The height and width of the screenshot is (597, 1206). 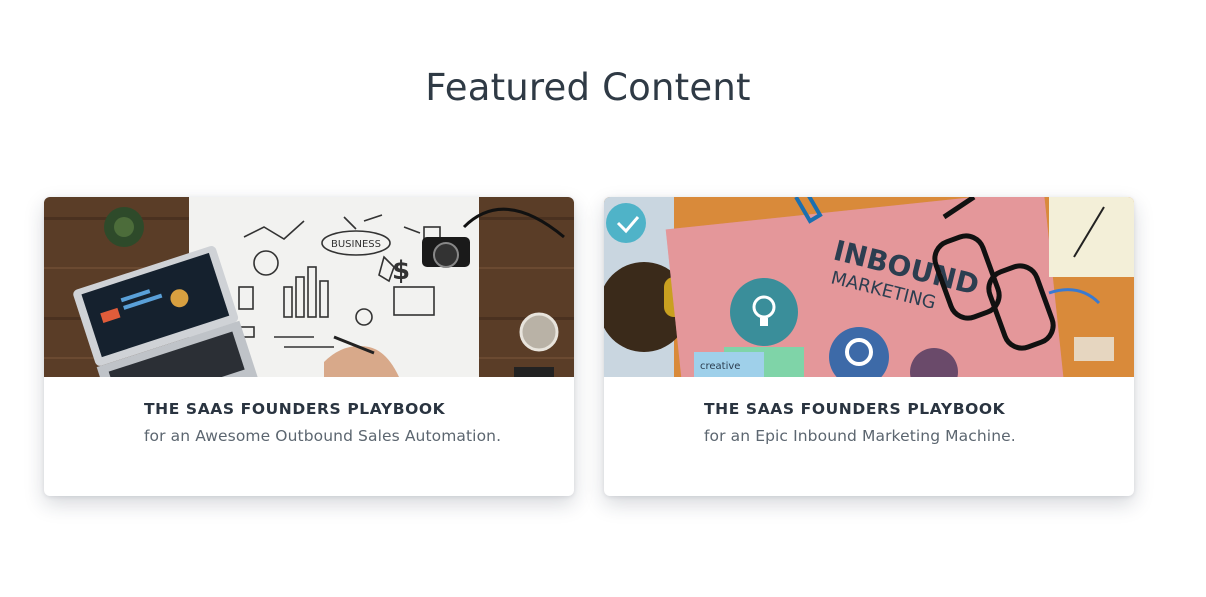 What do you see at coordinates (356, 244) in the screenshot?
I see `sketch-business-label: BUSINESS` at bounding box center [356, 244].